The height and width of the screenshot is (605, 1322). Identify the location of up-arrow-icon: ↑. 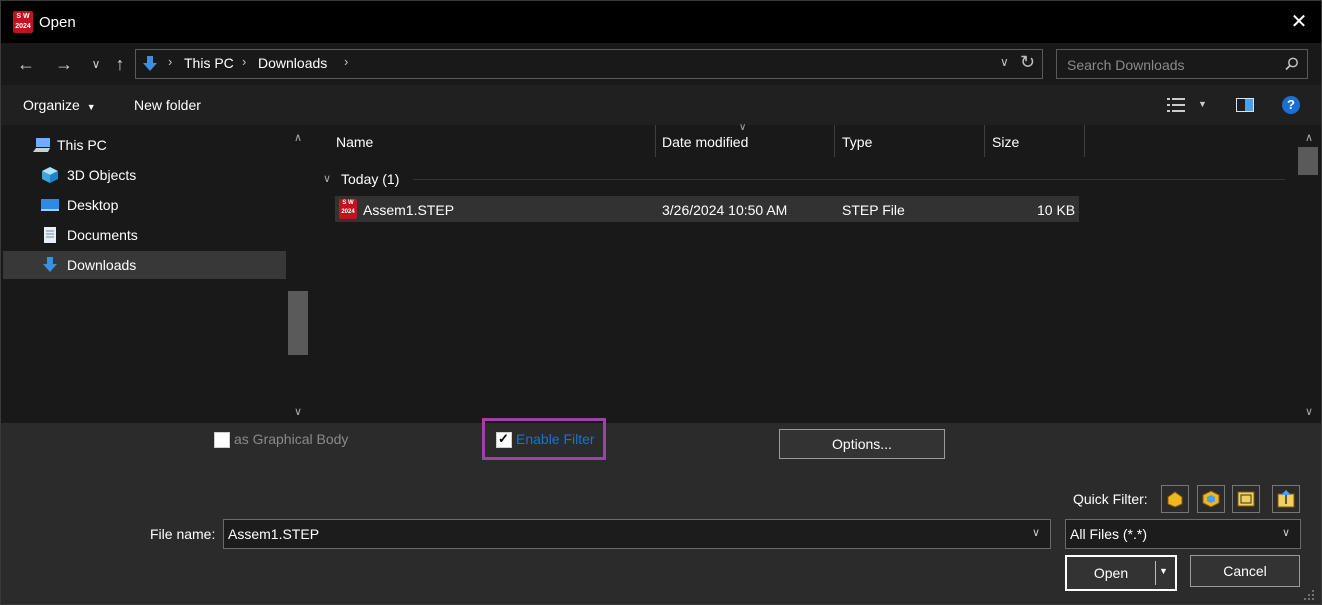
(120, 64).